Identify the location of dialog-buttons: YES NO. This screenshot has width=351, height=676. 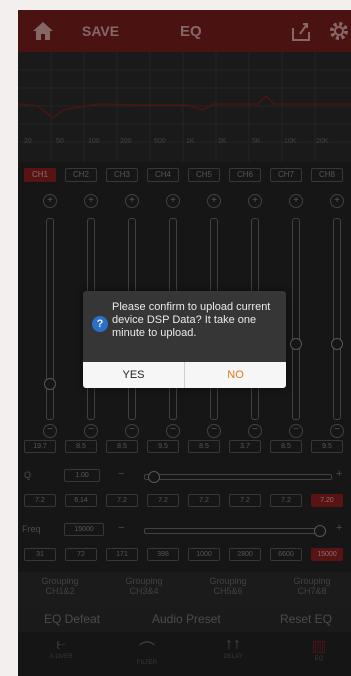
(184, 375).